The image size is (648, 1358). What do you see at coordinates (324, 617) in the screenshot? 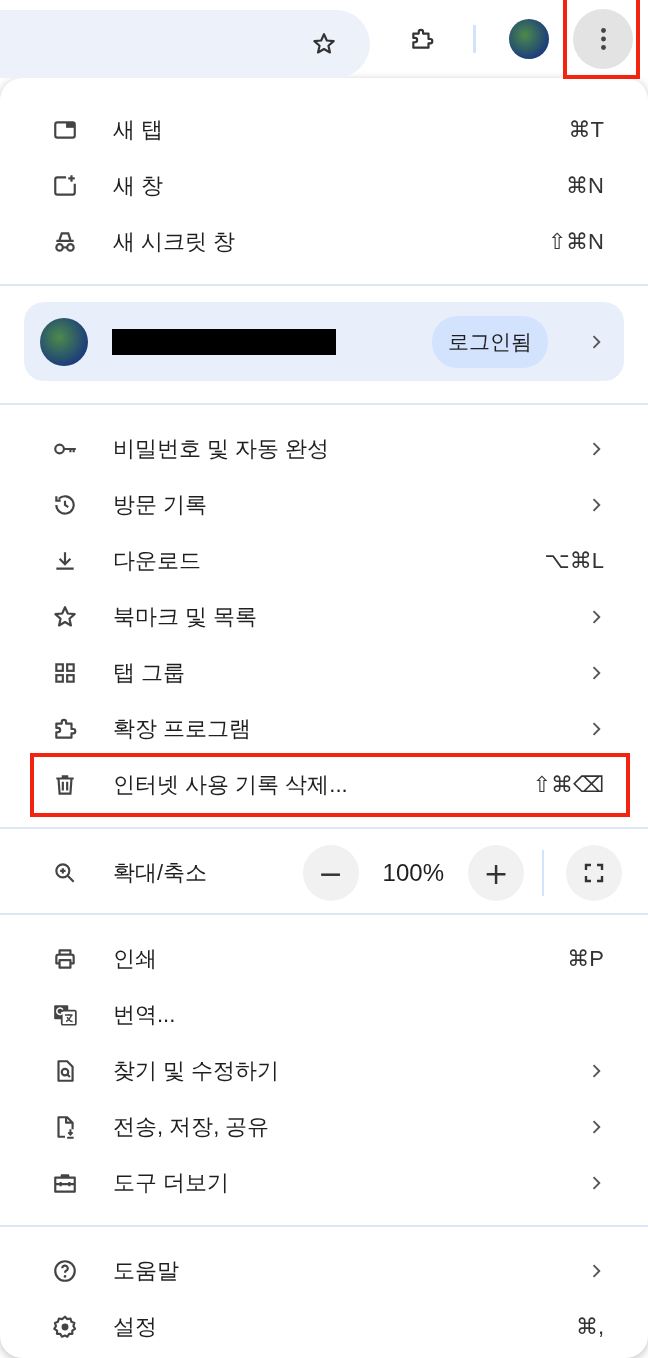
I see `menu-item: 북마크 및 목록` at bounding box center [324, 617].